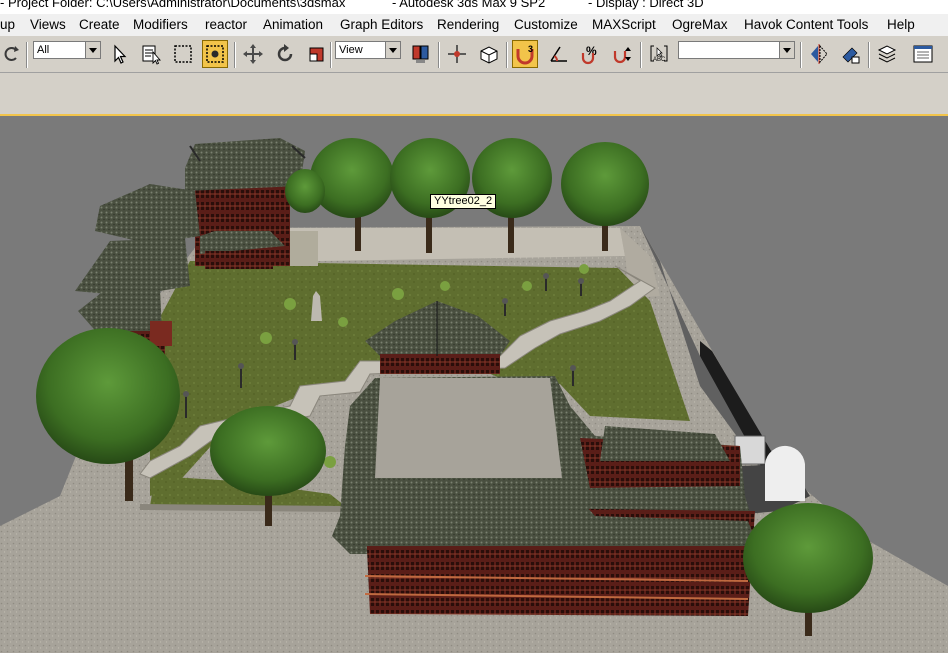  I want to click on menu-item-modifiers: Modifiers, so click(160, 24).